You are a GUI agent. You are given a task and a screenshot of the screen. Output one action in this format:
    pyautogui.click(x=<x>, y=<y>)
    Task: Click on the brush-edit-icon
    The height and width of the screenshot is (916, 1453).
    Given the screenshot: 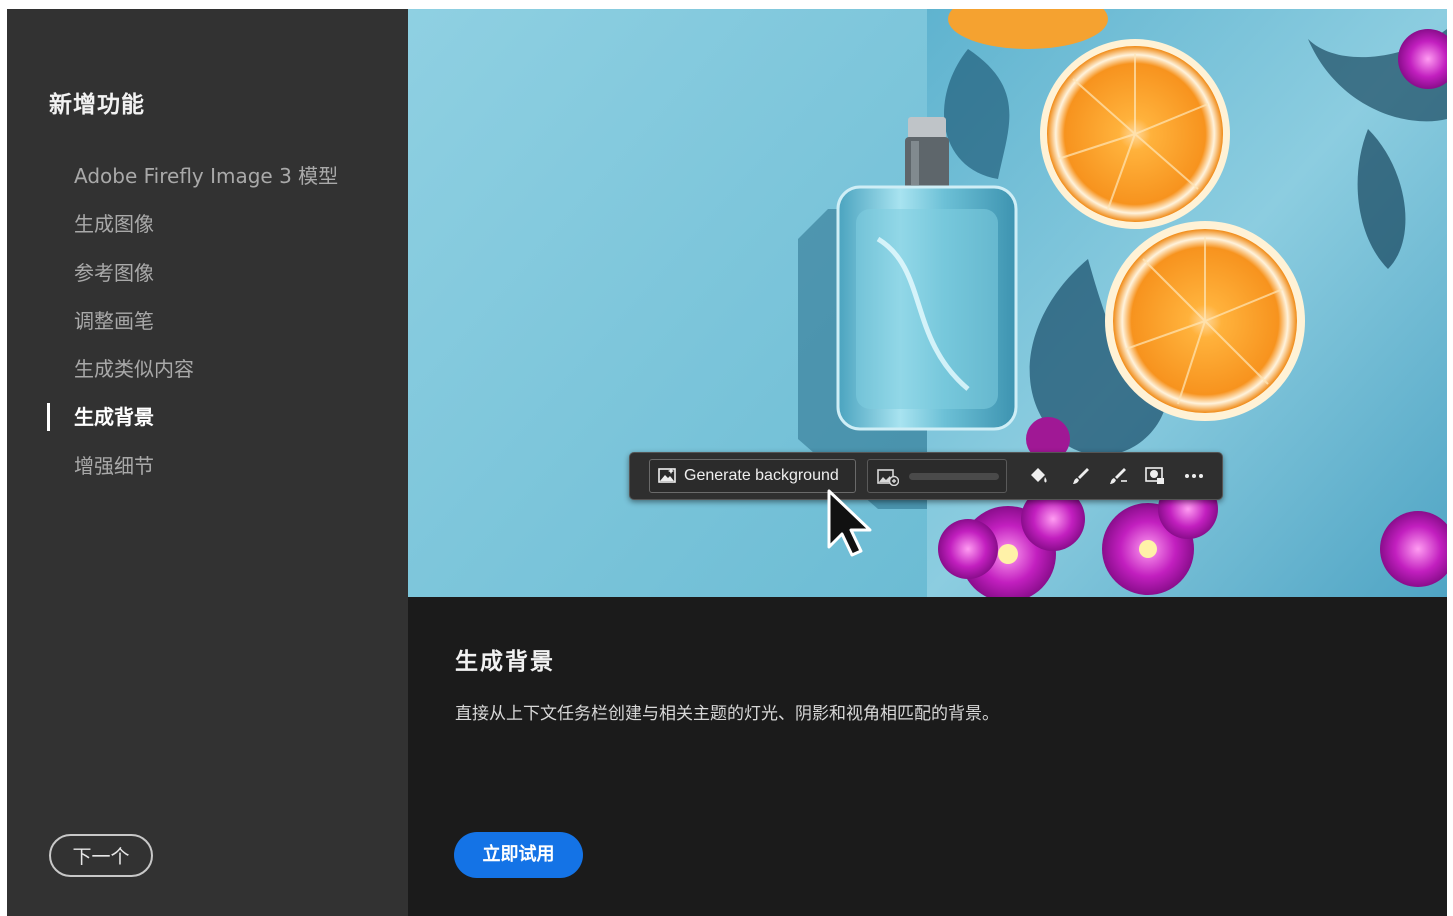 What is the action you would take?
    pyautogui.click(x=1118, y=476)
    